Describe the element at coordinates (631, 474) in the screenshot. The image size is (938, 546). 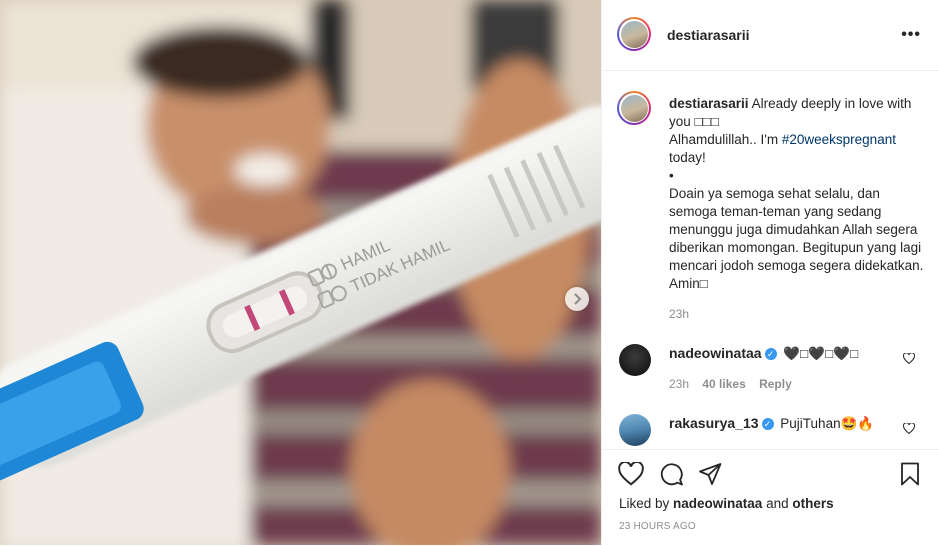
I see `like-heart-icon` at that location.